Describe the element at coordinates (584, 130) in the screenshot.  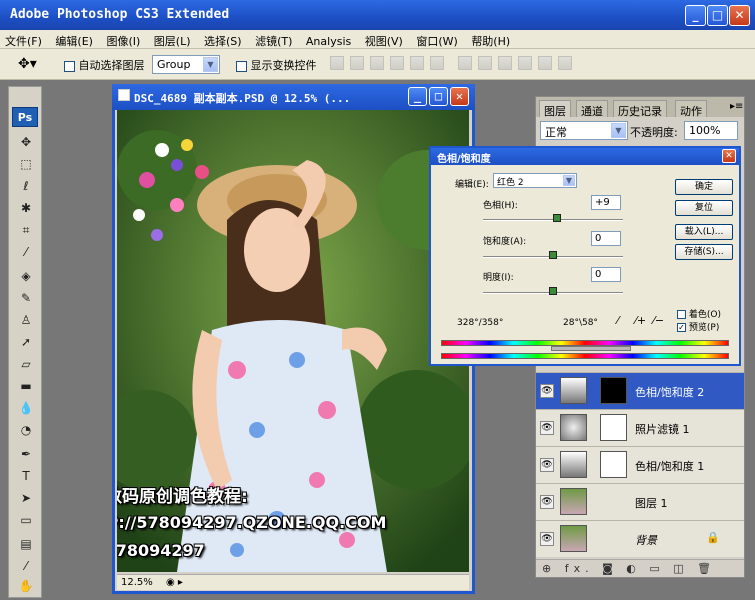
I see `blend-mode-dropdown: 正常 ▼` at that location.